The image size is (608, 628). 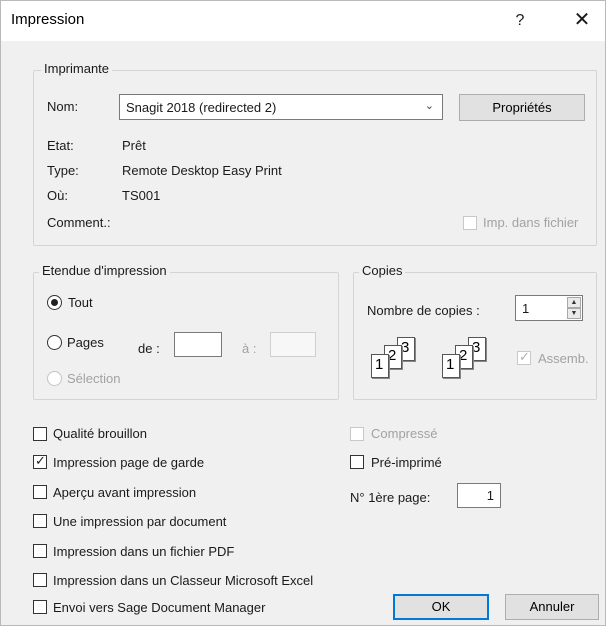 I want to click on first-page-value: 1, so click(x=490, y=495).